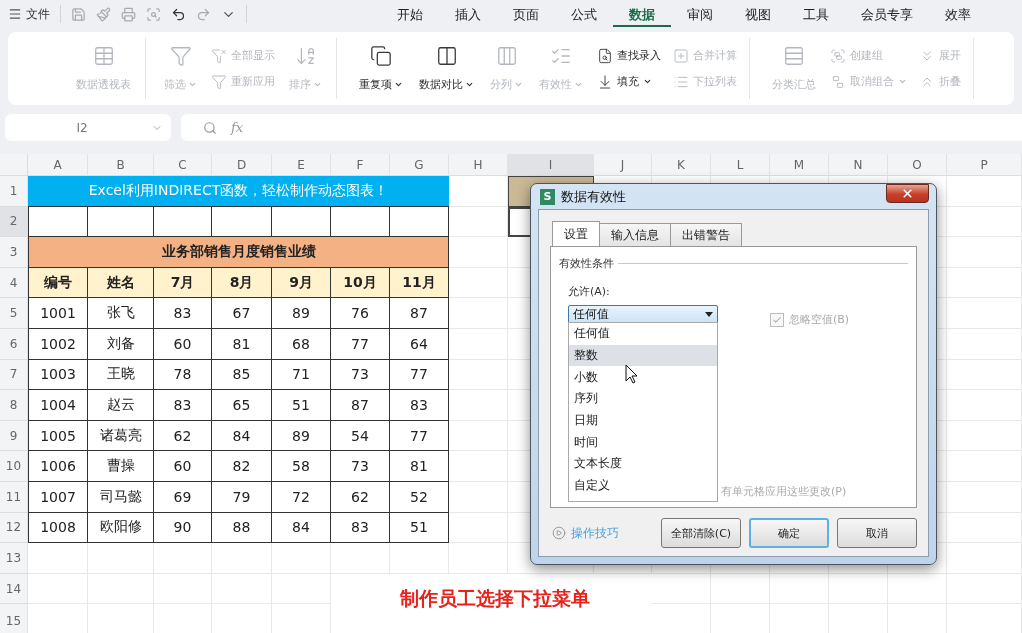 Image resolution: width=1022 pixels, height=633 pixels. What do you see at coordinates (14, 252) in the screenshot?
I see `row-header: 3` at bounding box center [14, 252].